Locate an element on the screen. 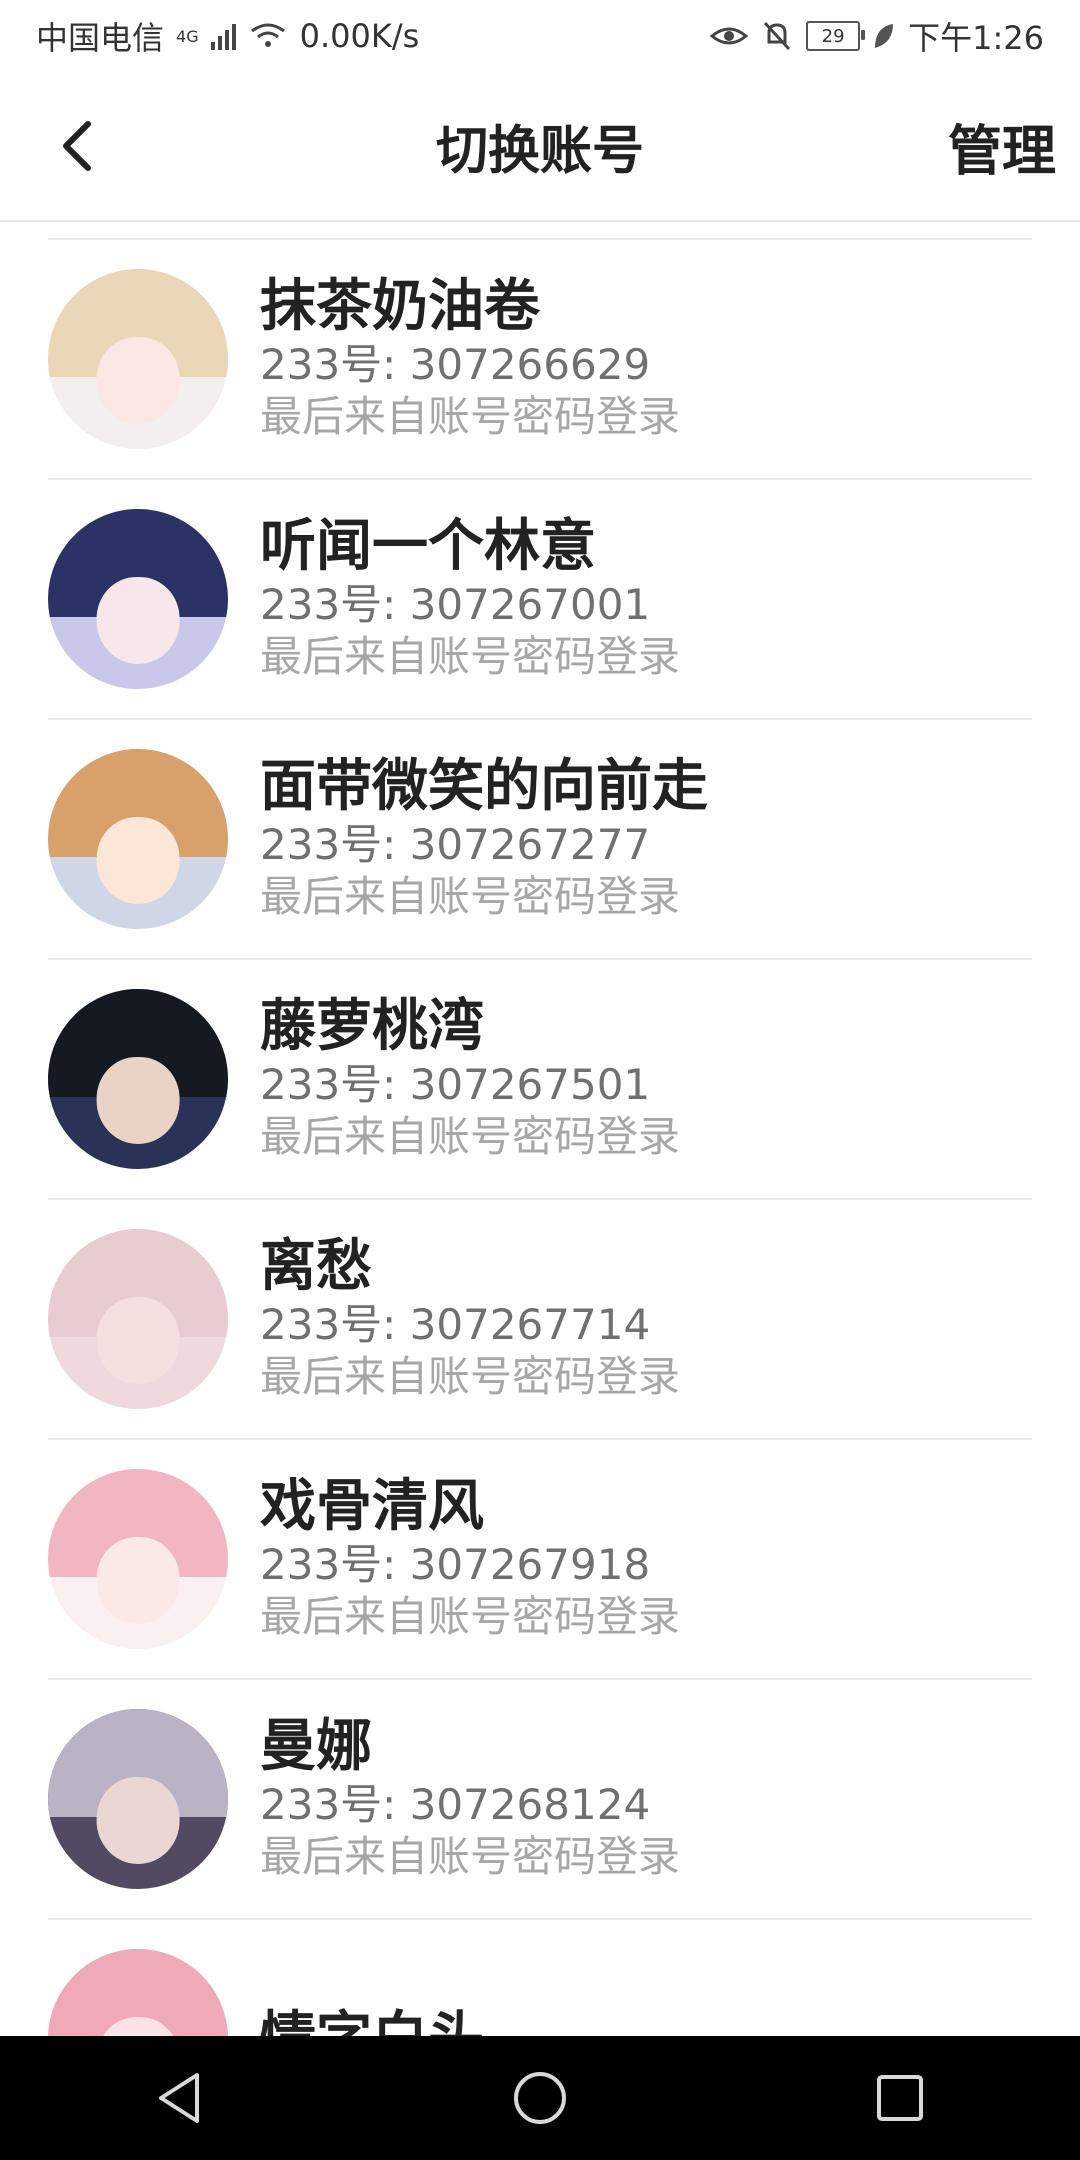  clock: 下午1:26 is located at coordinates (976, 38).